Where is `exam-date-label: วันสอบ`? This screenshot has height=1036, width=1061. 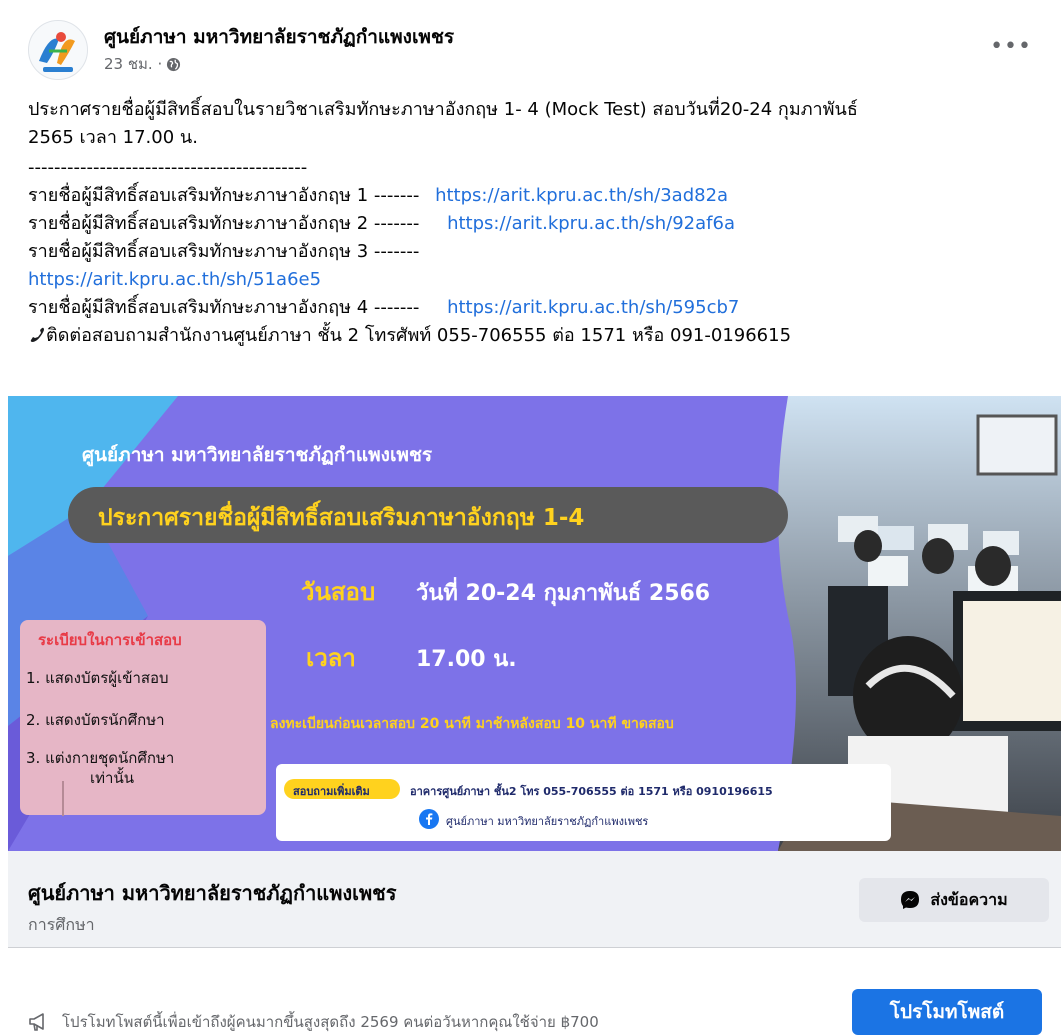
exam-date-label: วันสอบ is located at coordinates (338, 592).